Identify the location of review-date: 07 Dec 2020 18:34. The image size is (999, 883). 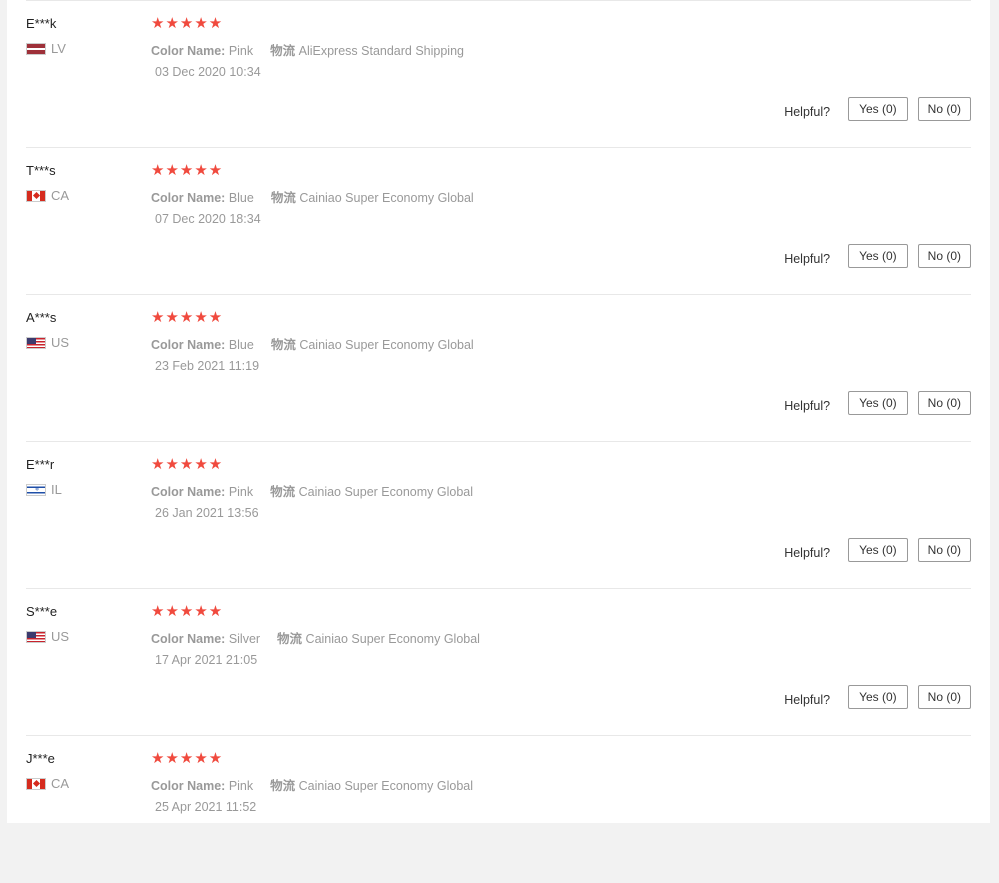
(208, 219).